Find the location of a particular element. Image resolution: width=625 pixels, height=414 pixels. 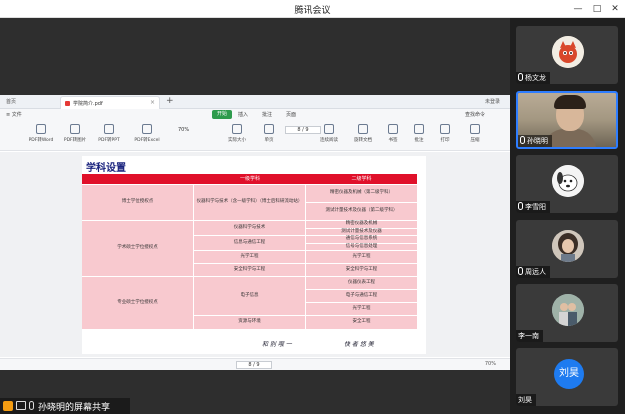

category-cell: 学术硕士学位授权点 is located at coordinates (137, 248).